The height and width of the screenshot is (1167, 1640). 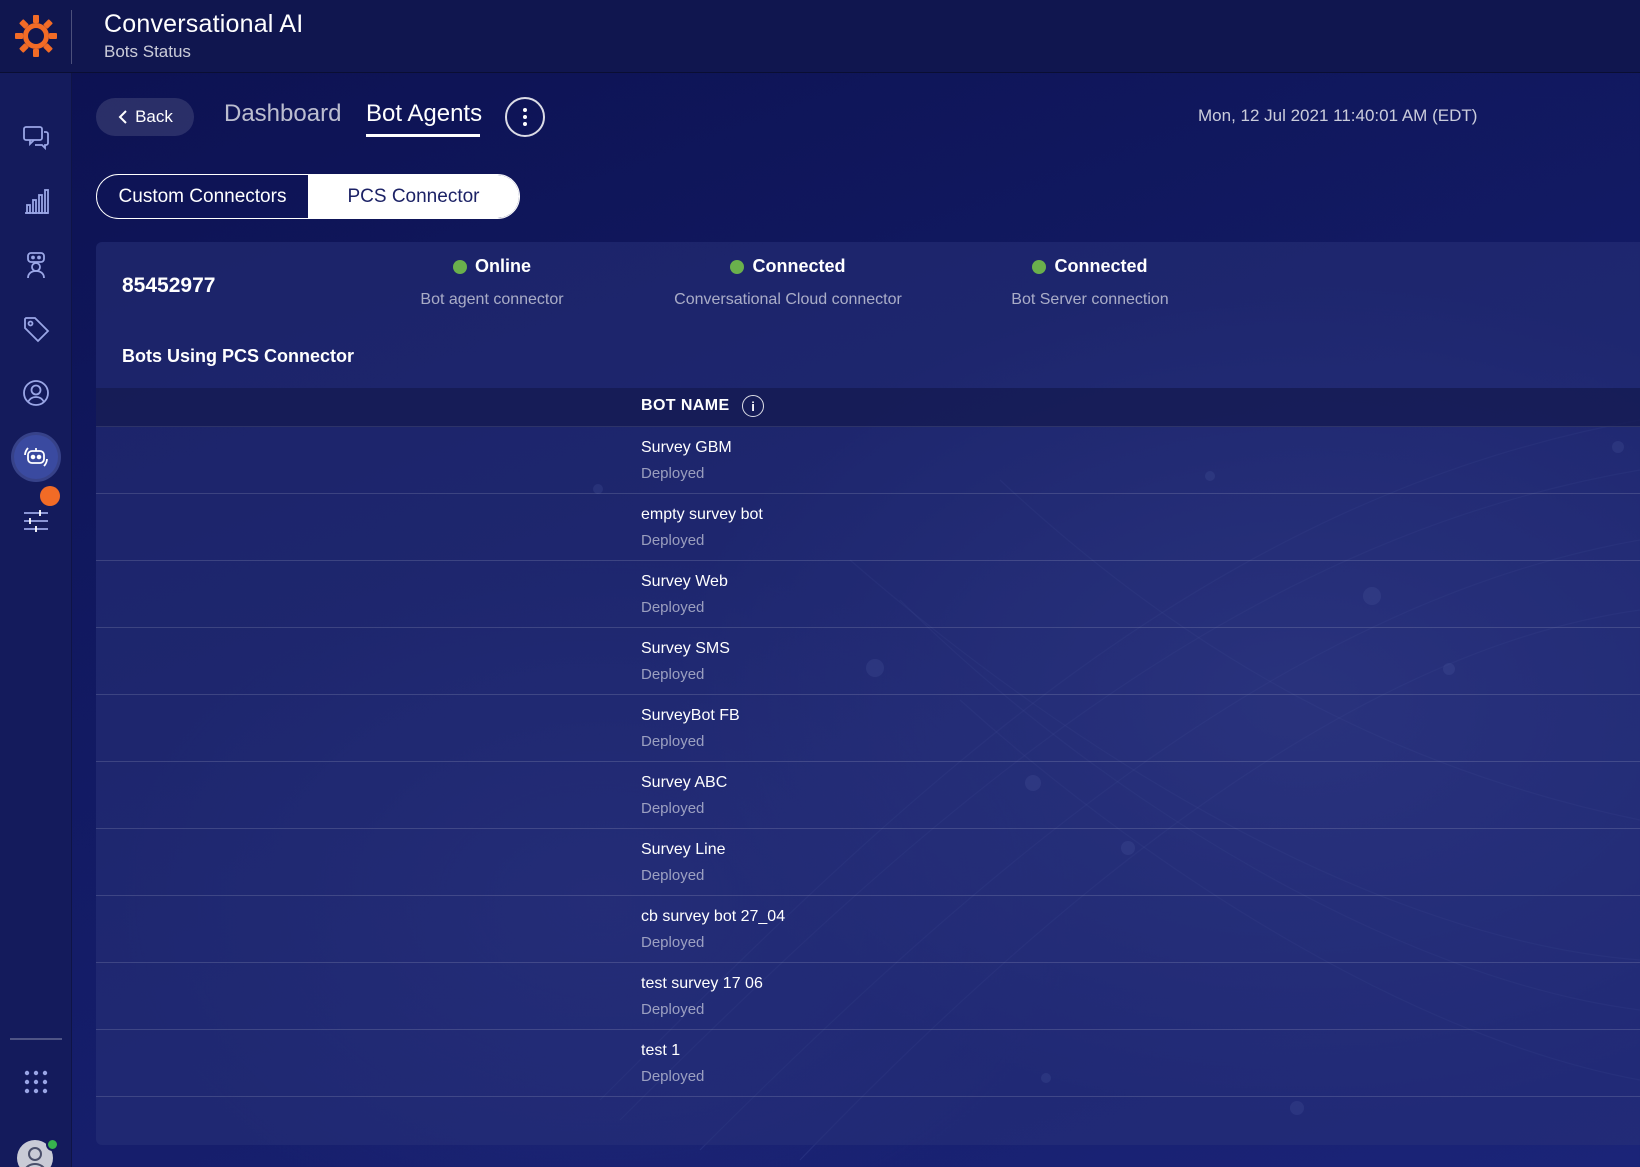 I want to click on custom-connectors-option: Custom Connectors, so click(x=202, y=196).